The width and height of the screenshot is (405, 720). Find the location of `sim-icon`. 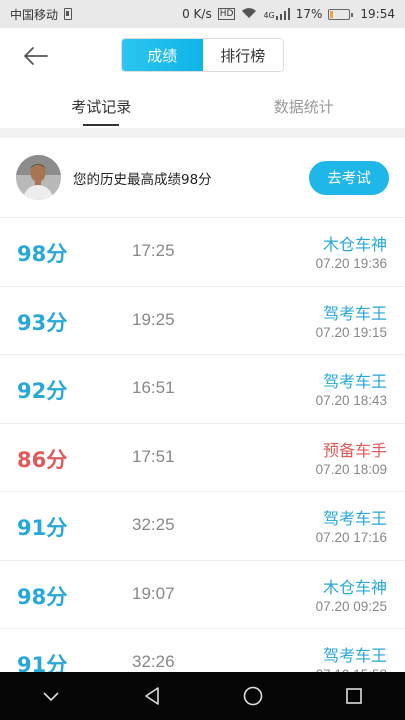

sim-icon is located at coordinates (68, 14).